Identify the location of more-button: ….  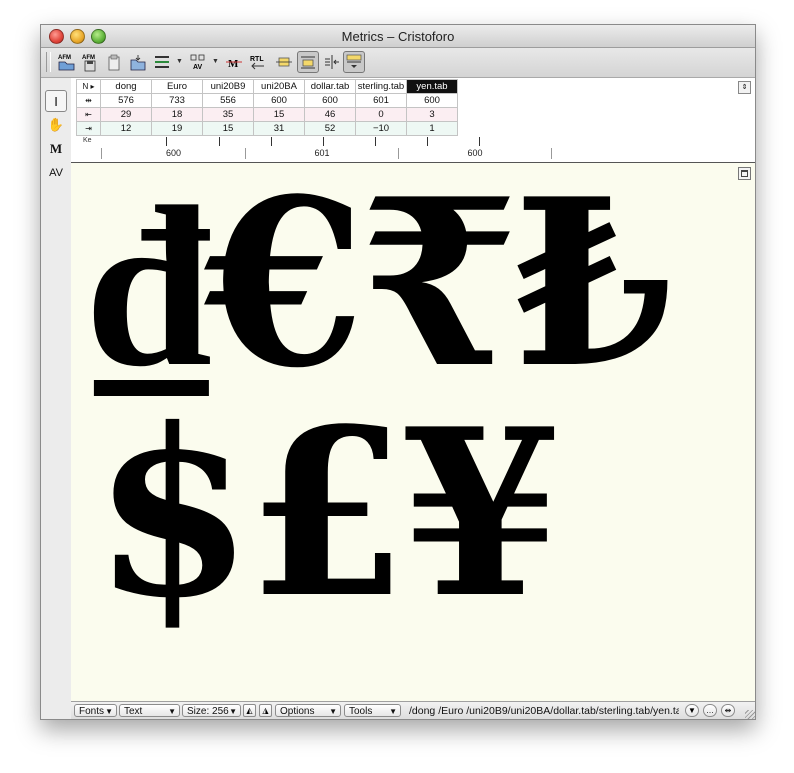
(710, 710).